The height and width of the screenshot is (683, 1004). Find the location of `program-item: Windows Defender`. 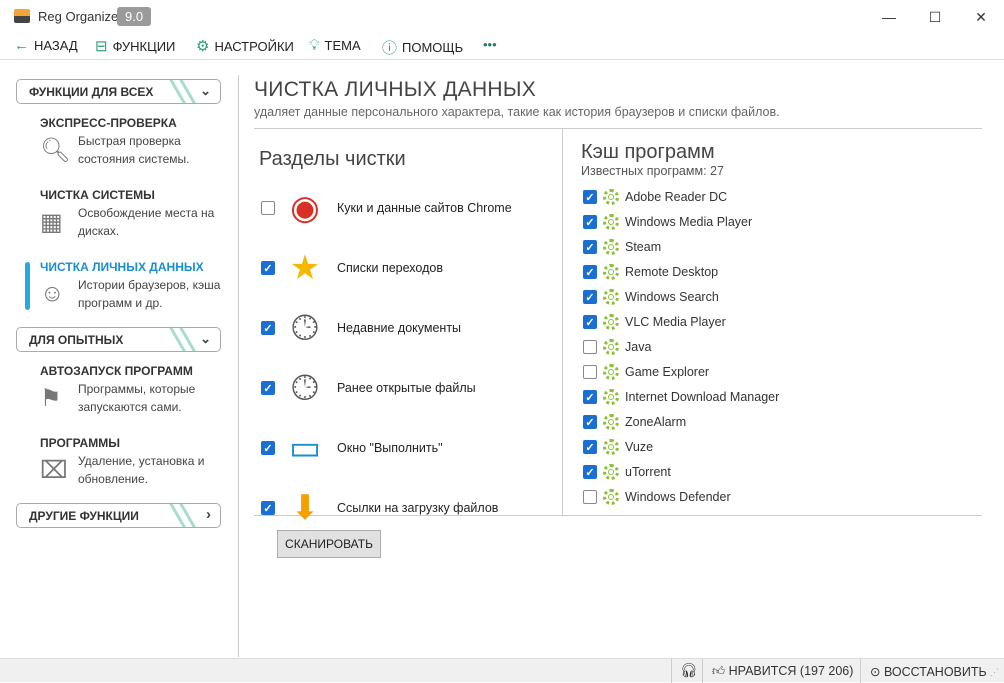

program-item: Windows Defender is located at coordinates (657, 497).